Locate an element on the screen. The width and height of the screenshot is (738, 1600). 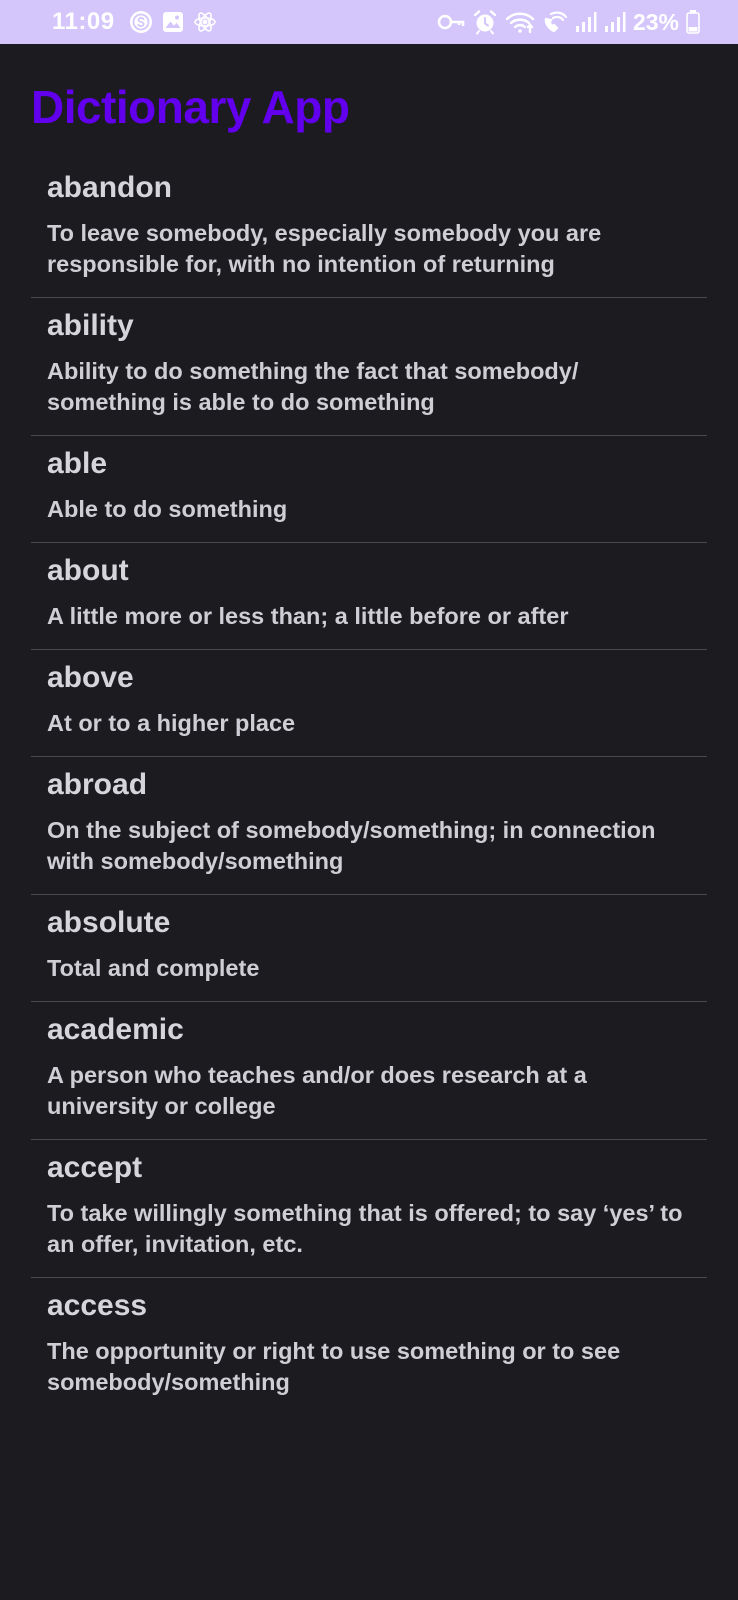
word-list-item: above At or to a higher place is located at coordinates (369, 703).